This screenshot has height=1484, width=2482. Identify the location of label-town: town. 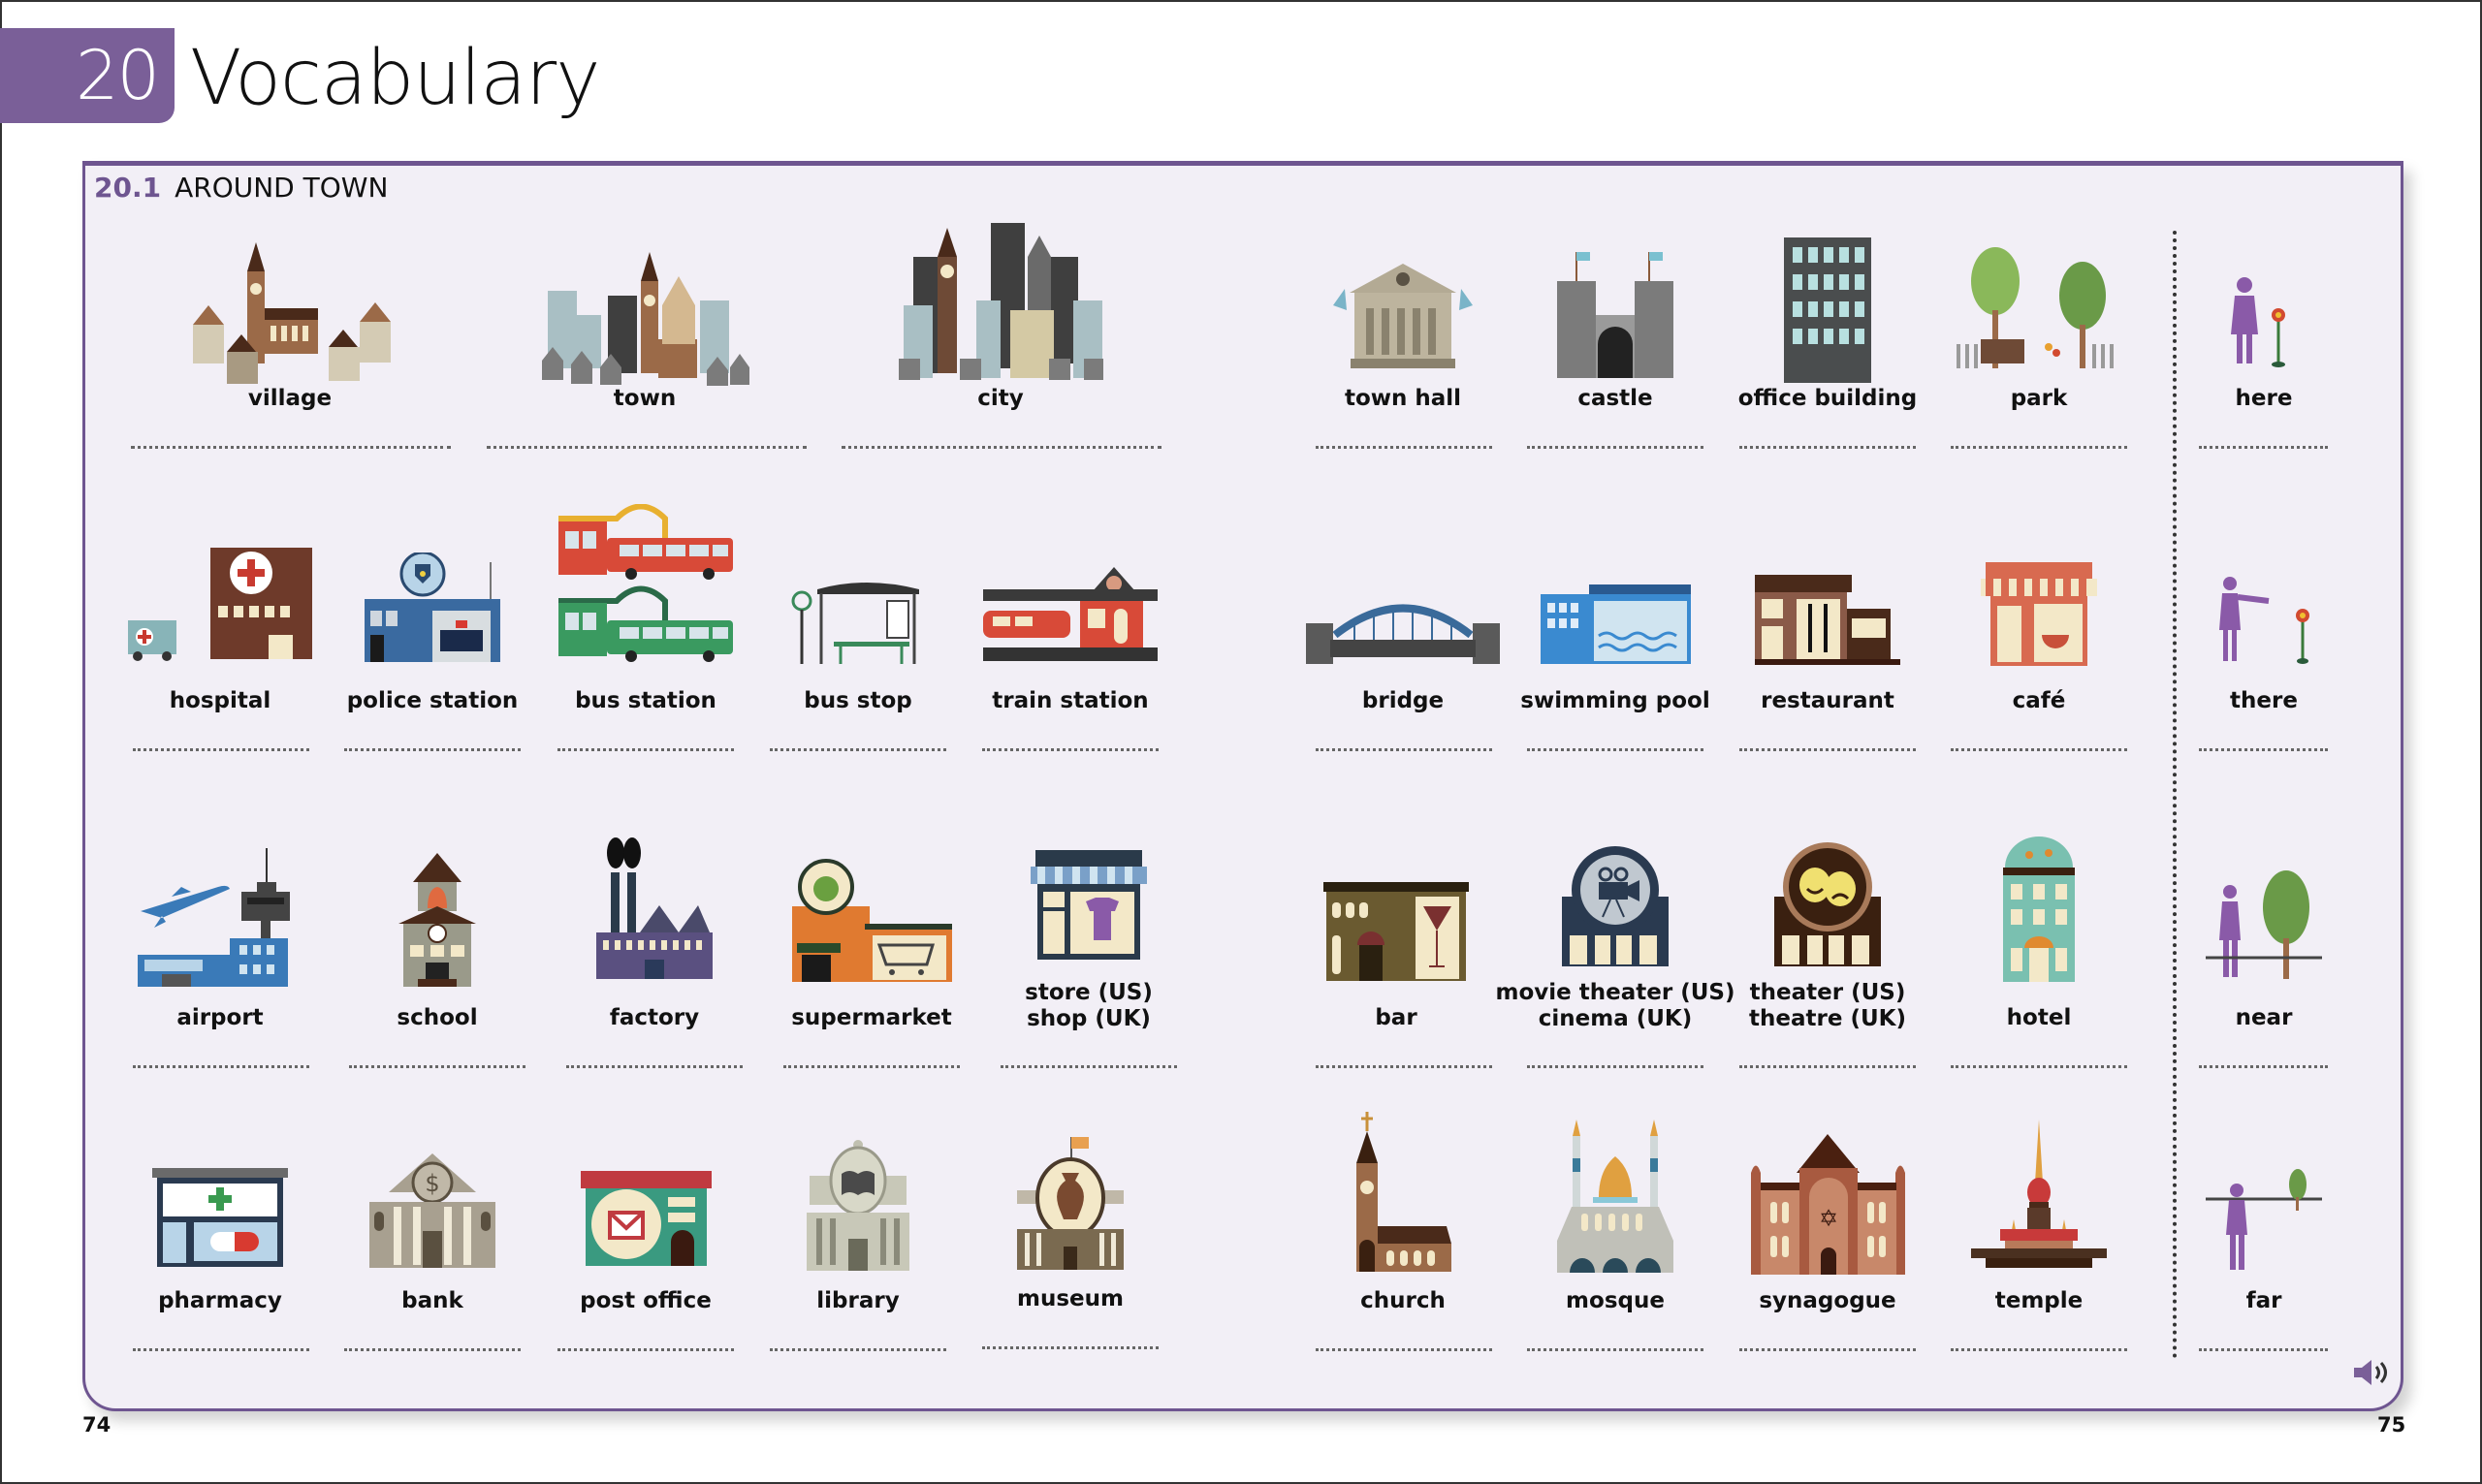
(645, 398).